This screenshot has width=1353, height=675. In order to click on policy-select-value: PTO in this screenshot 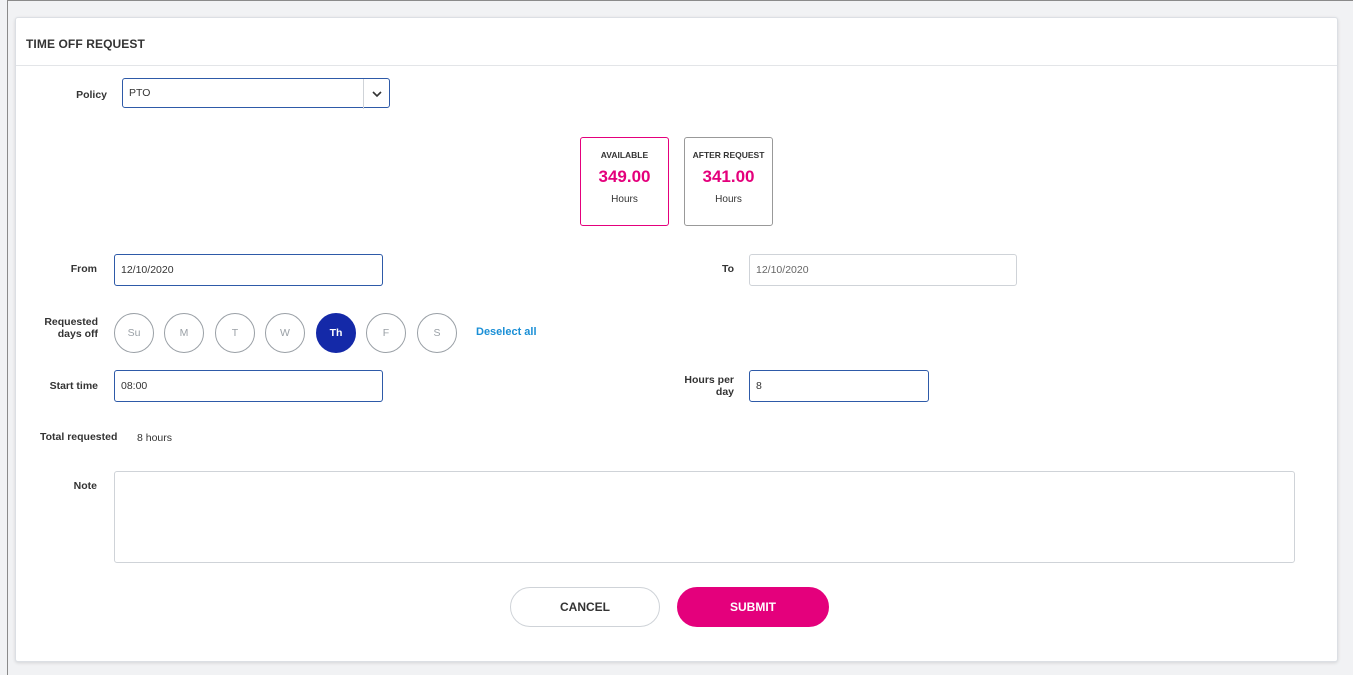, I will do `click(140, 93)`.